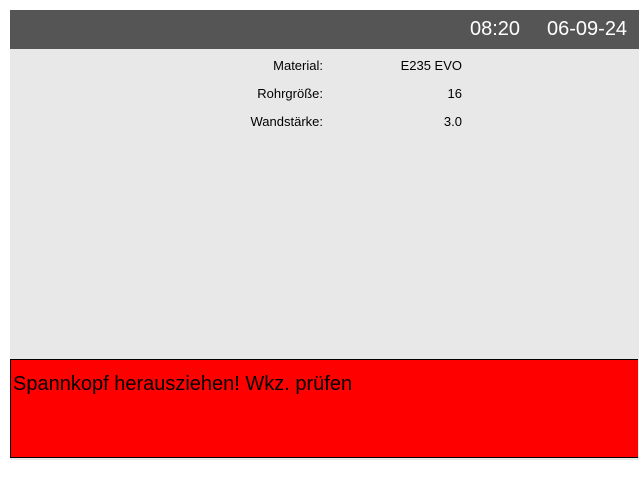  Describe the element at coordinates (183, 384) in the screenshot. I see `alarm-message: Spannkopf herausziehen! Wkz. prüfen` at that location.